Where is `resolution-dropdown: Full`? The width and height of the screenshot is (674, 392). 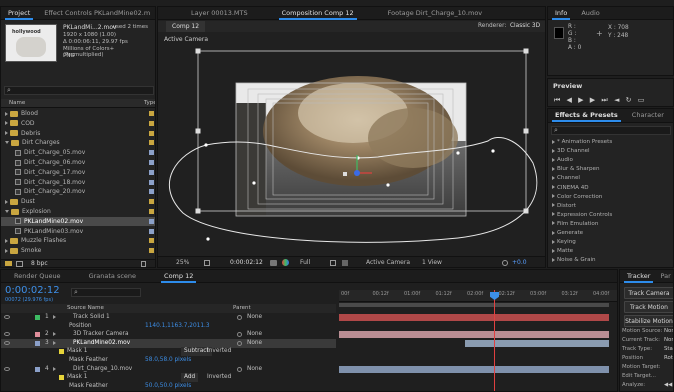
resolution-dropdown: Full is located at coordinates (305, 262).